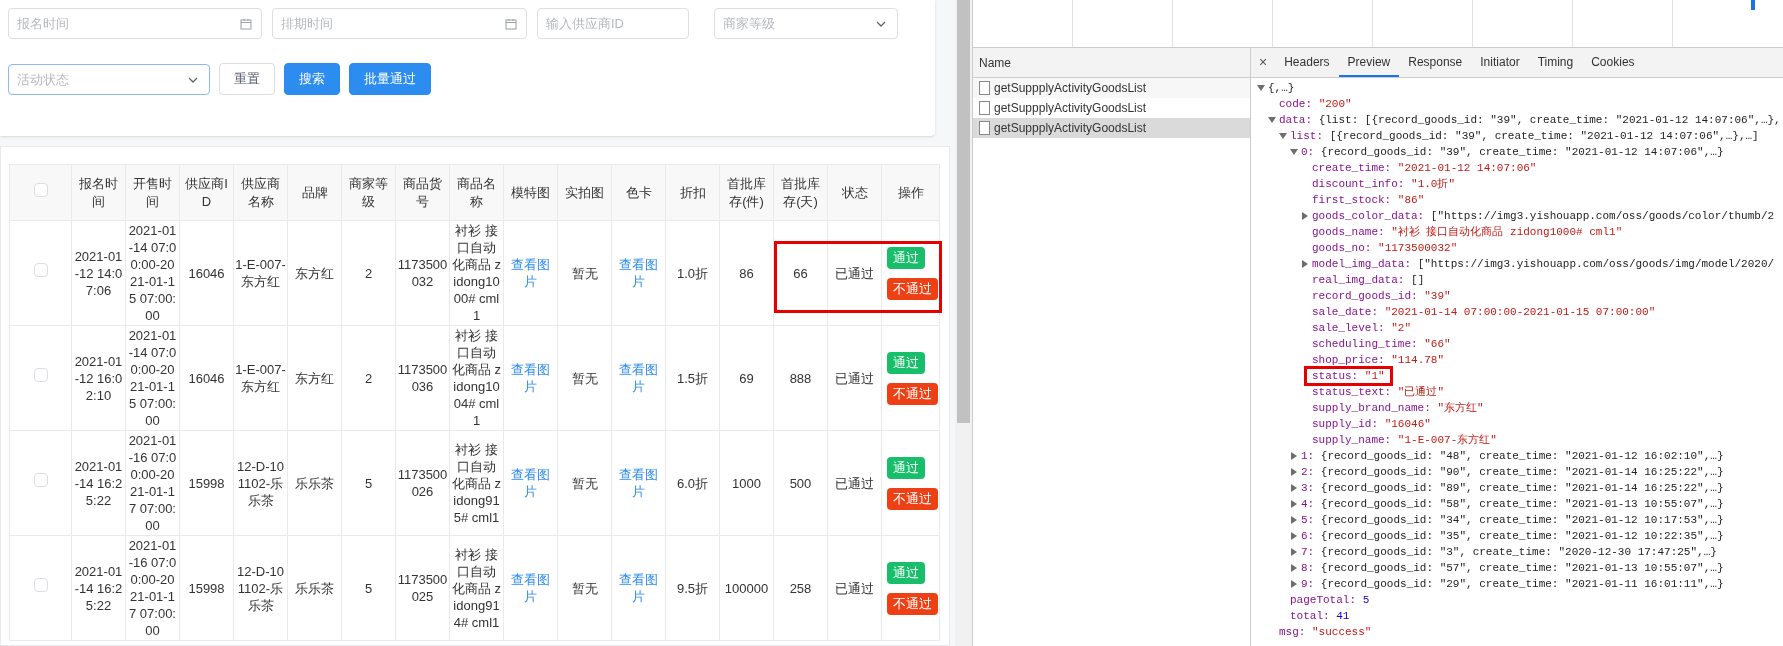  Describe the element at coordinates (800, 273) in the screenshot. I see `table-cell: 66` at that location.